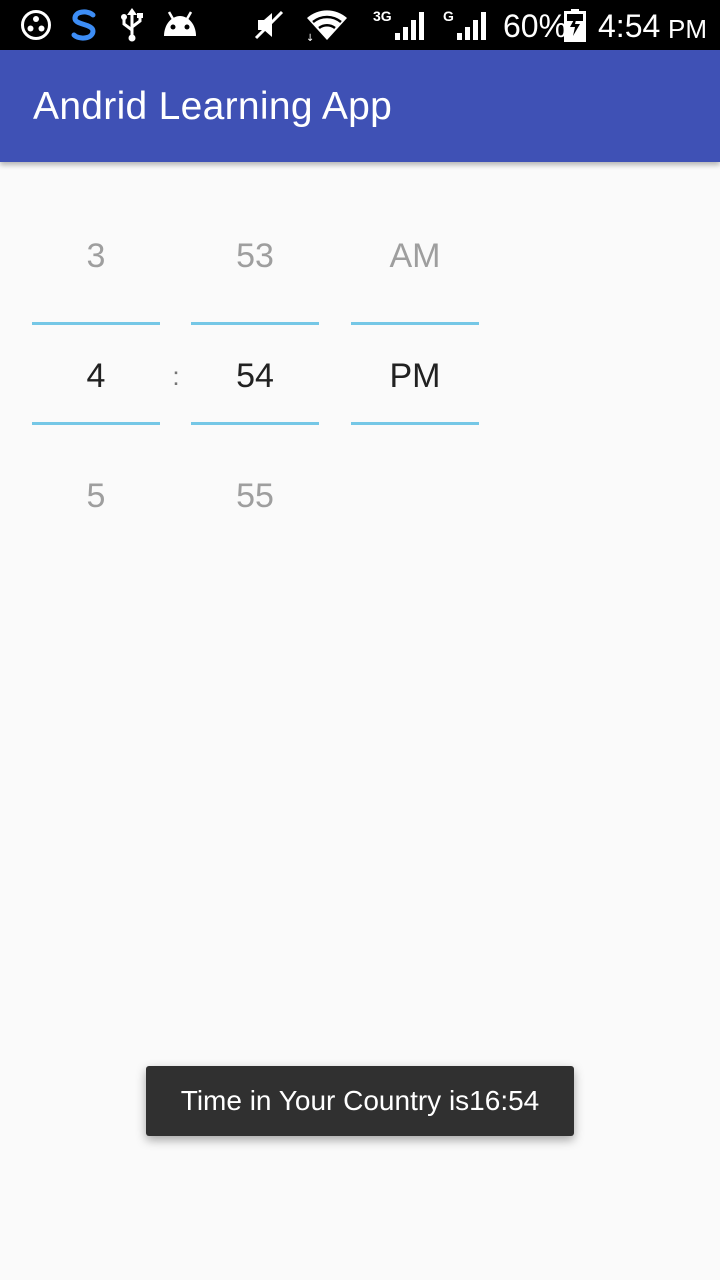 This screenshot has width=720, height=1280. What do you see at coordinates (255, 323) in the screenshot?
I see `minute-divider-top` at bounding box center [255, 323].